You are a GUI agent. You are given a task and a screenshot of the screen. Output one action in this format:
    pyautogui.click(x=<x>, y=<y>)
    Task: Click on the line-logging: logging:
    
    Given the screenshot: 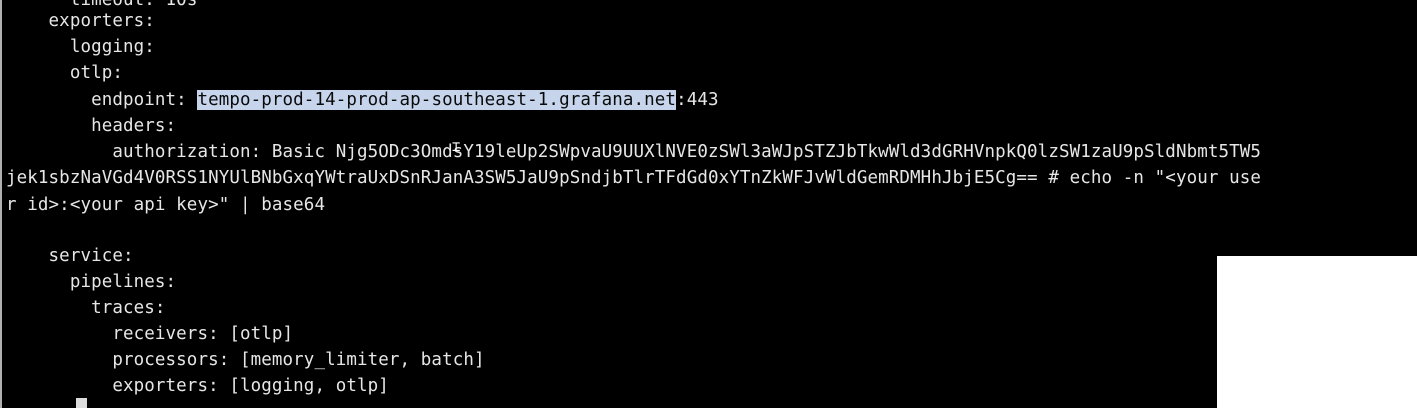 What is the action you would take?
    pyautogui.click(x=112, y=47)
    